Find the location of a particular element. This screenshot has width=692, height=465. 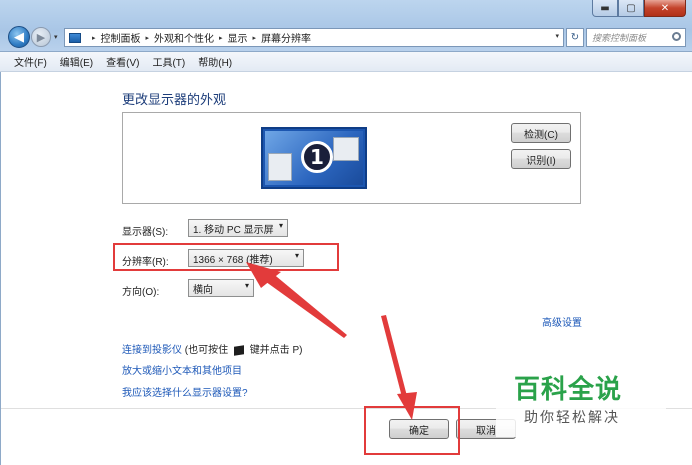

orientation-label: 方向(O): is located at coordinates (141, 292).